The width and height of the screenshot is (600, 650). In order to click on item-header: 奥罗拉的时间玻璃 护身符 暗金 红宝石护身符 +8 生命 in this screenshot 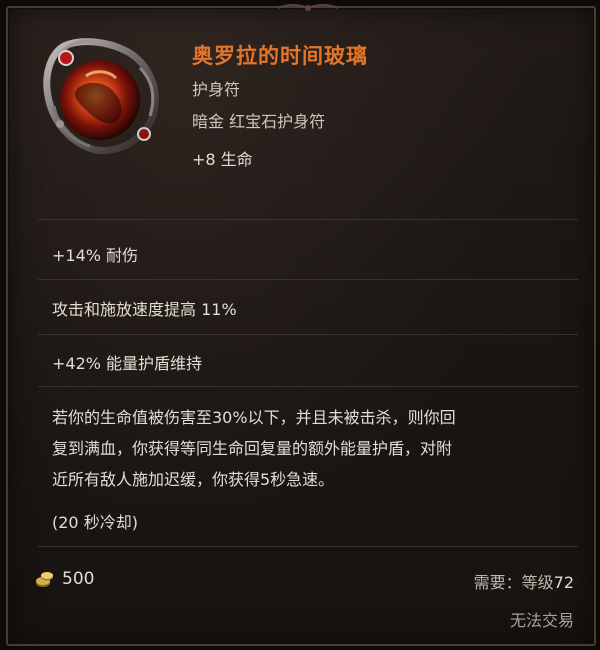, I will do `click(280, 105)`.